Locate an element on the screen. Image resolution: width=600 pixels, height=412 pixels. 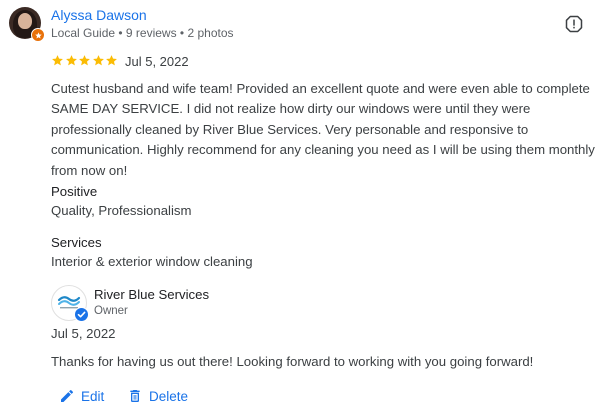
services-label: Services is located at coordinates (76, 242).